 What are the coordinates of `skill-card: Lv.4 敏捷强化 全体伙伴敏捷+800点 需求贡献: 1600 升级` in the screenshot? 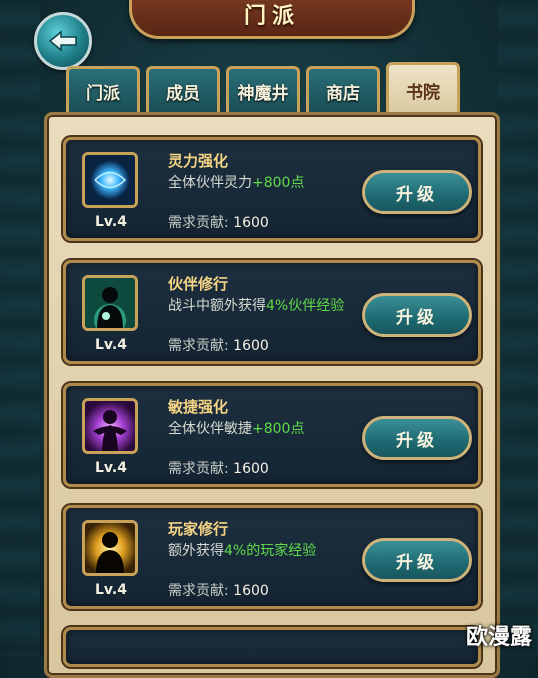 It's located at (272, 435).